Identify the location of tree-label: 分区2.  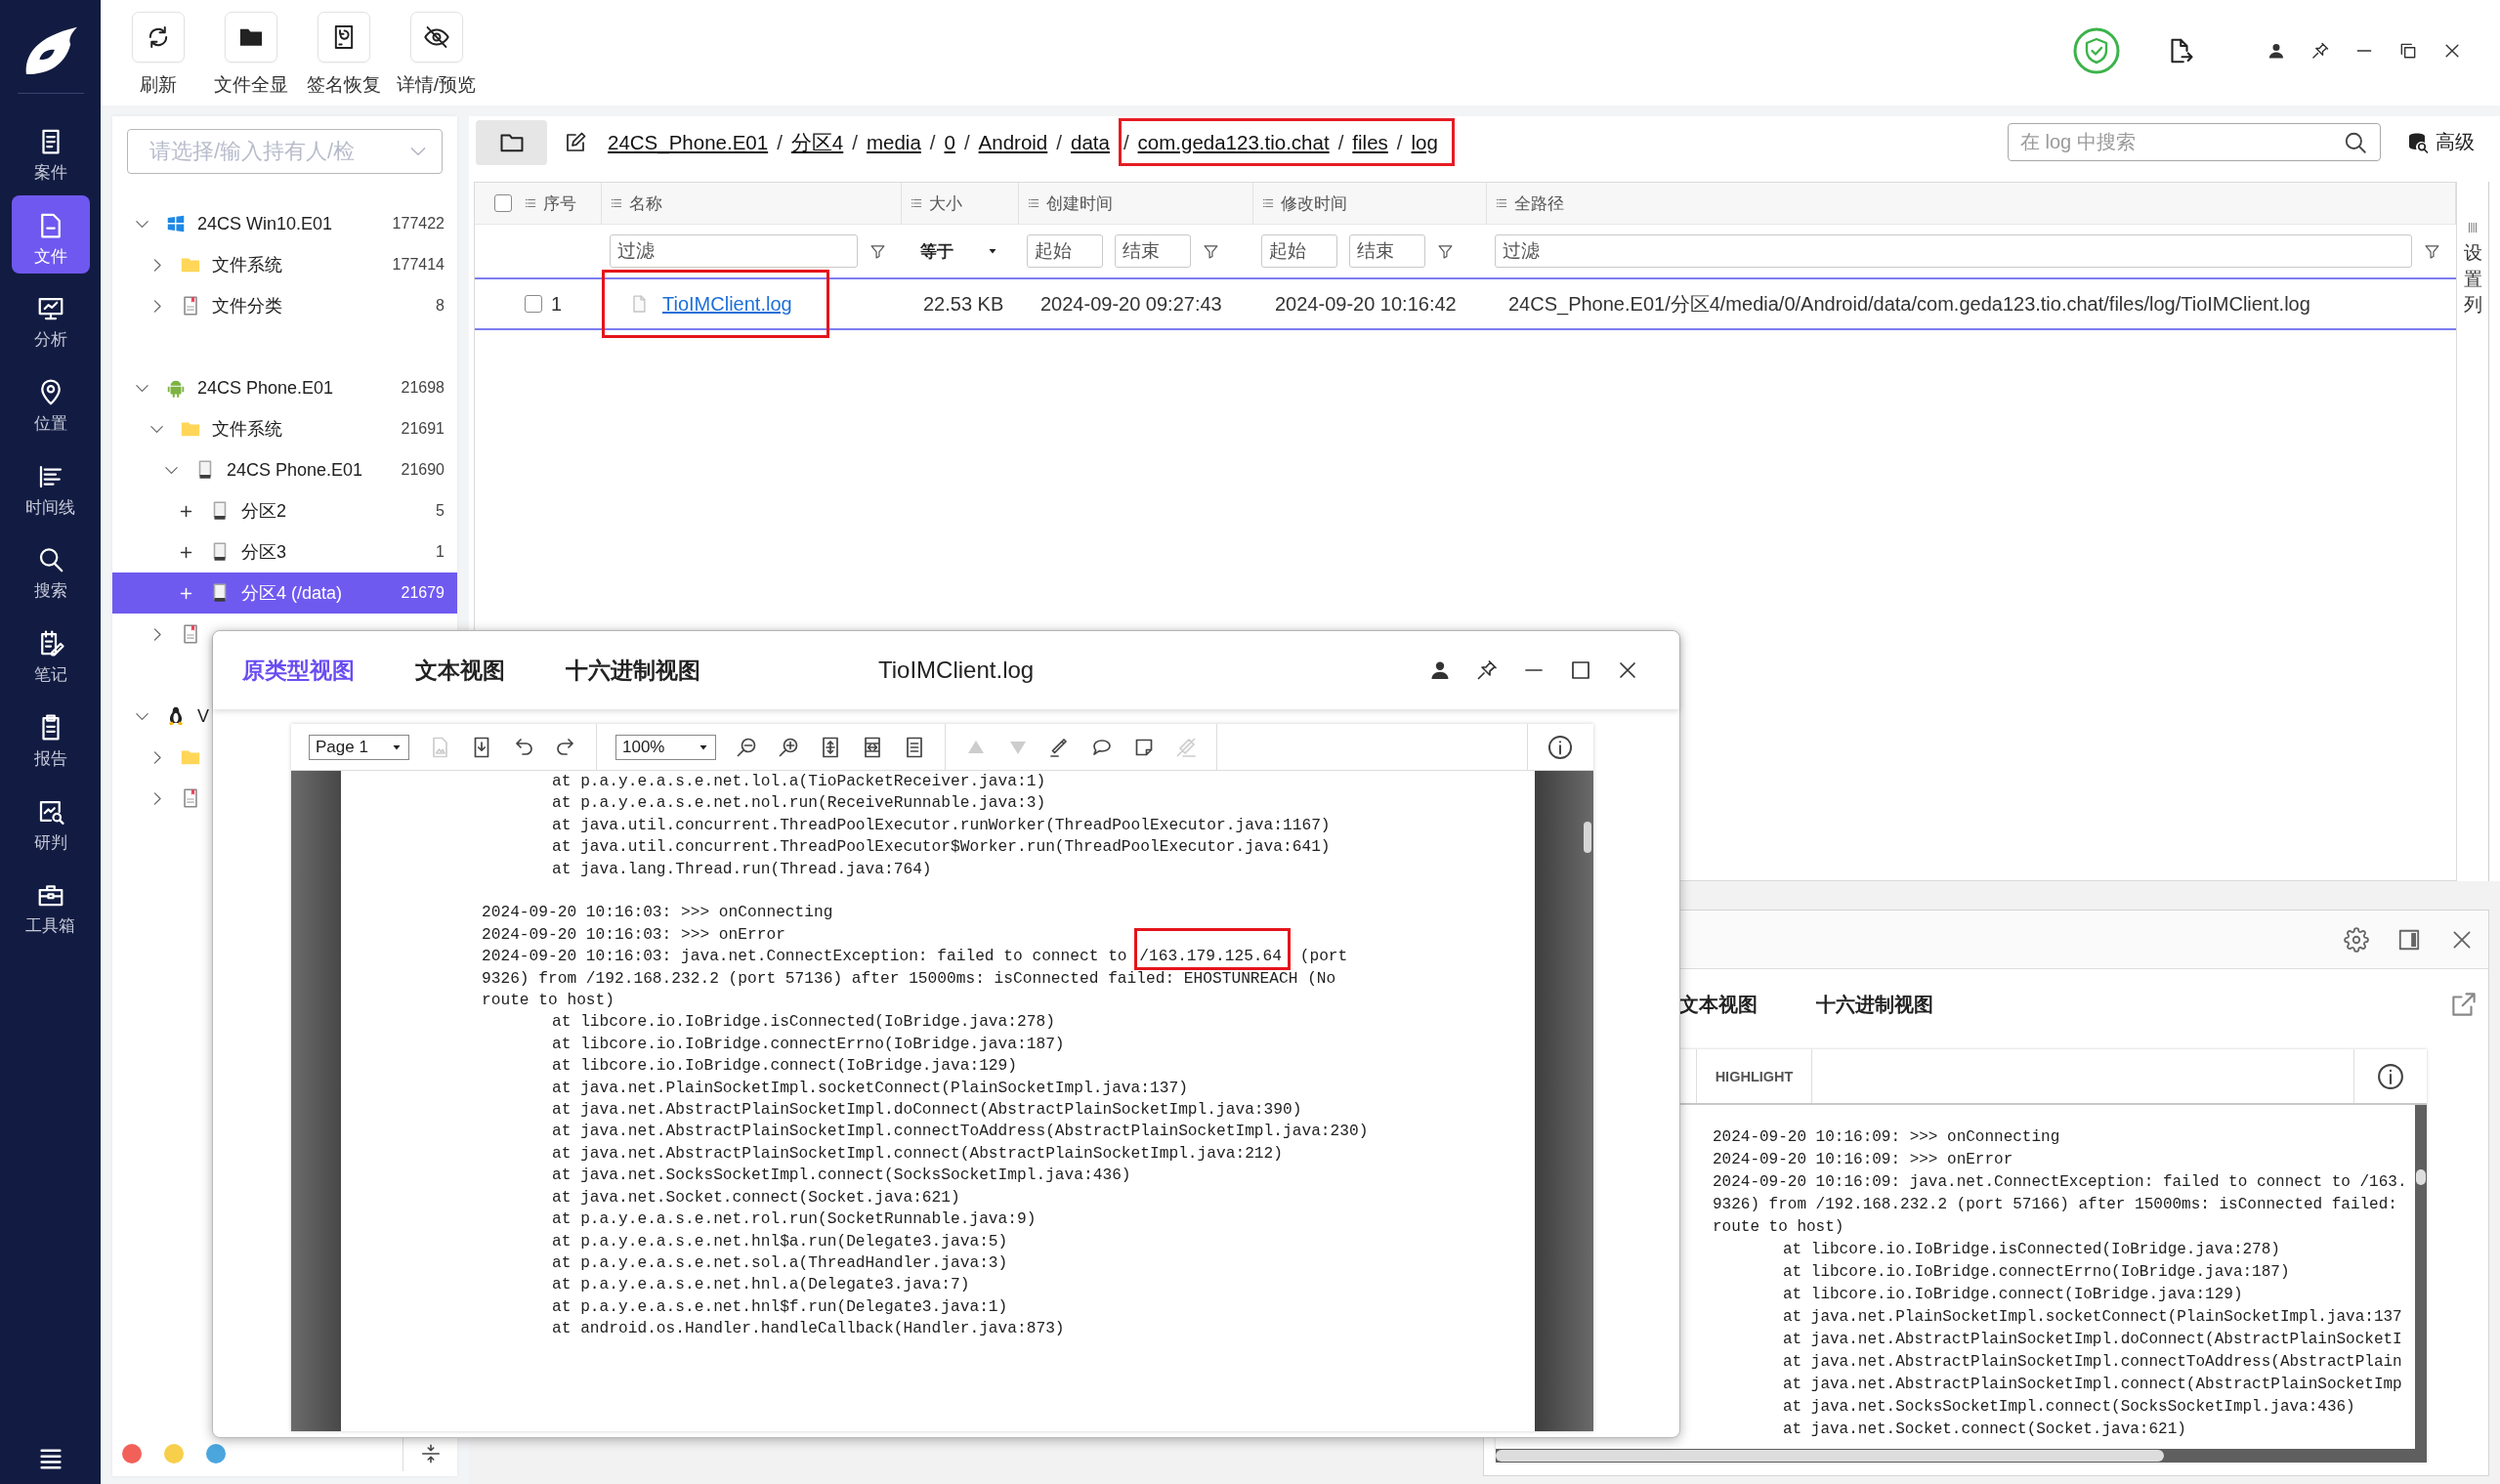
(264, 512).